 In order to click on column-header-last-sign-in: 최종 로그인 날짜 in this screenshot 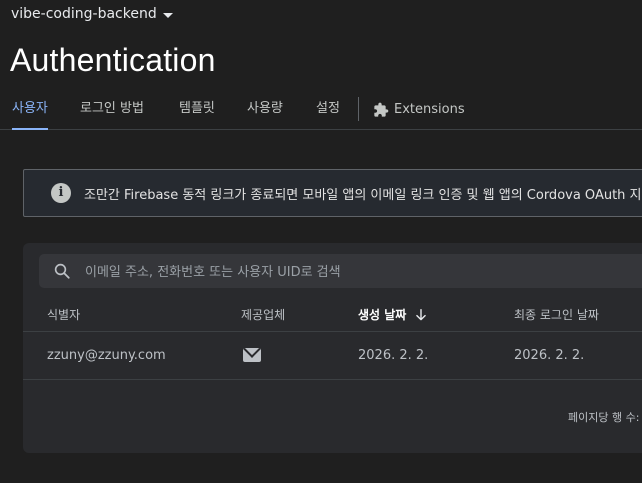, I will do `click(556, 314)`.